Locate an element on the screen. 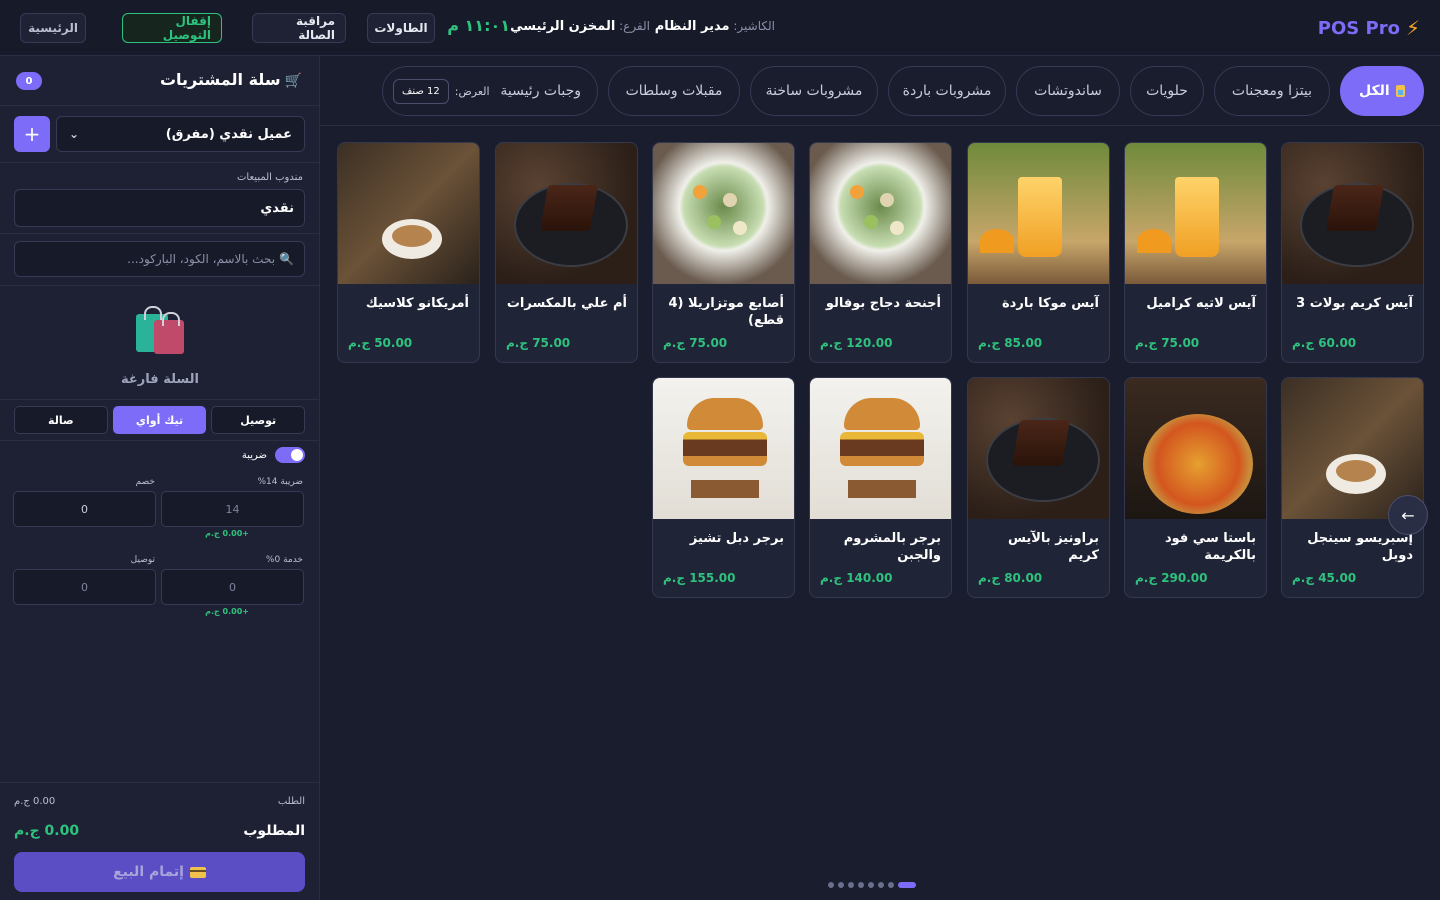 The image size is (1440, 900). product-card: آيس موكا باردة 85.00 ج.م is located at coordinates (1038, 252).